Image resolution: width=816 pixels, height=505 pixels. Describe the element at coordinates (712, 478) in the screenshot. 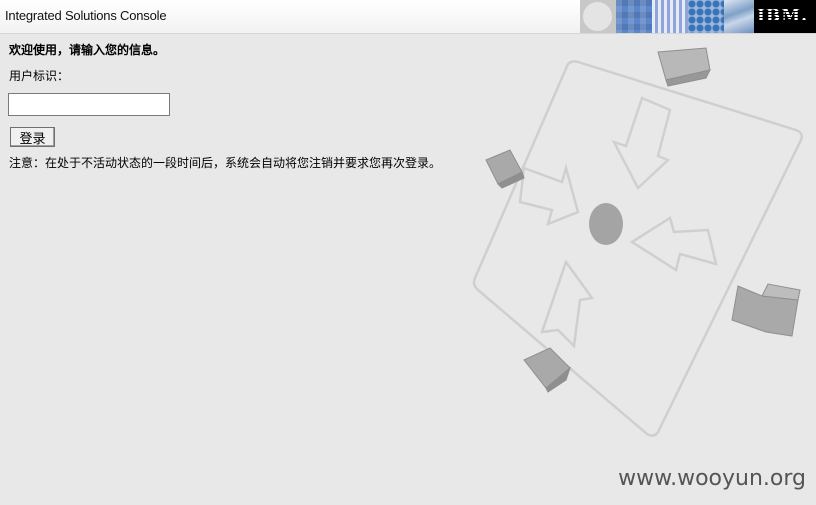

I see `watermark: www.wooyun.org` at that location.